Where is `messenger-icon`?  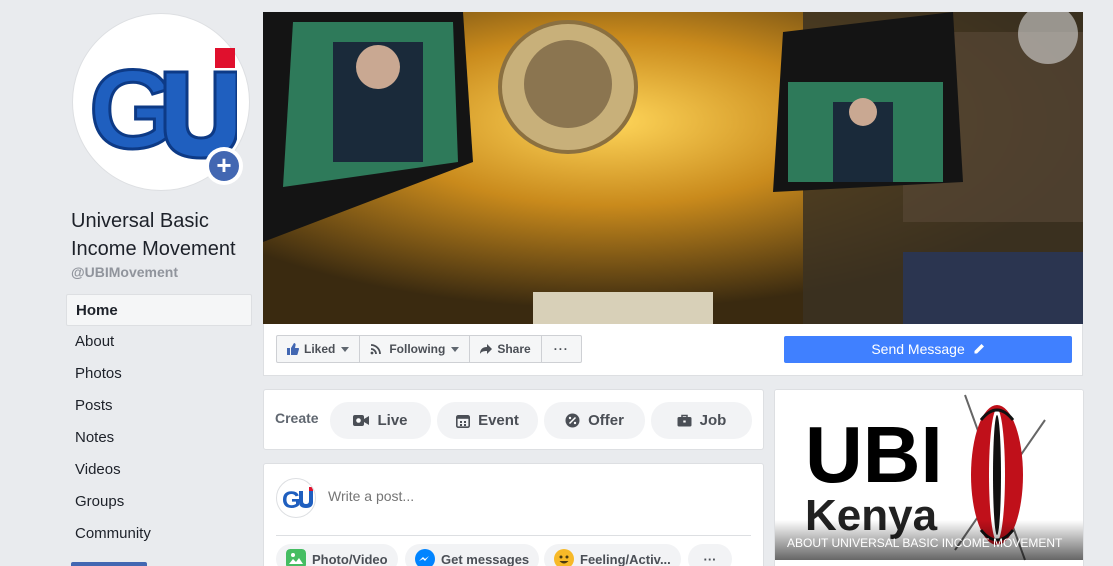 messenger-icon is located at coordinates (425, 557).